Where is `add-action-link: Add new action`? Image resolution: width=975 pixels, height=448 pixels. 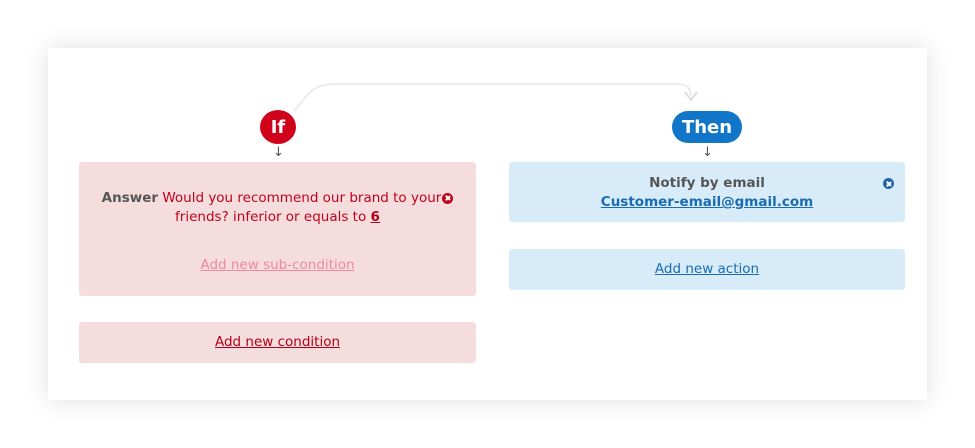
add-action-link: Add new action is located at coordinates (707, 269).